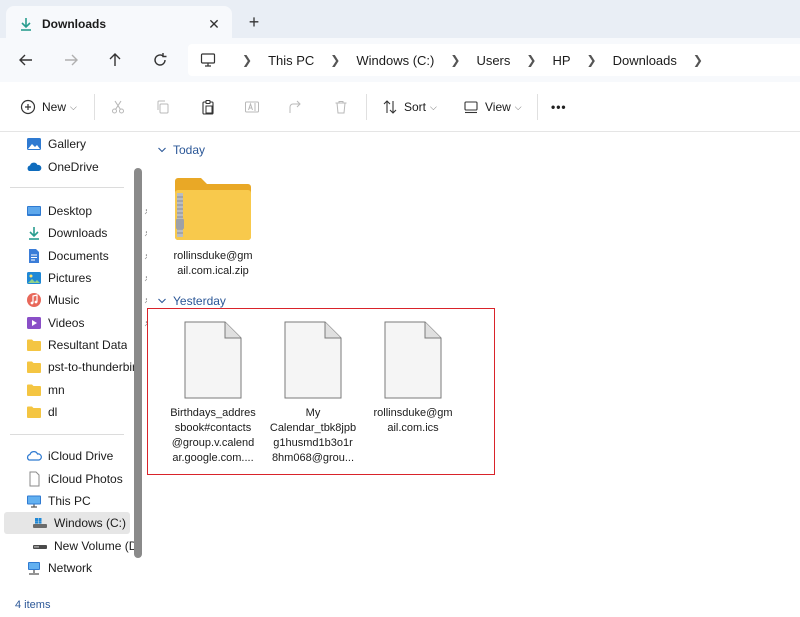 The width and height of the screenshot is (800, 617). I want to click on sidebar-scrollbar, so click(138, 363).